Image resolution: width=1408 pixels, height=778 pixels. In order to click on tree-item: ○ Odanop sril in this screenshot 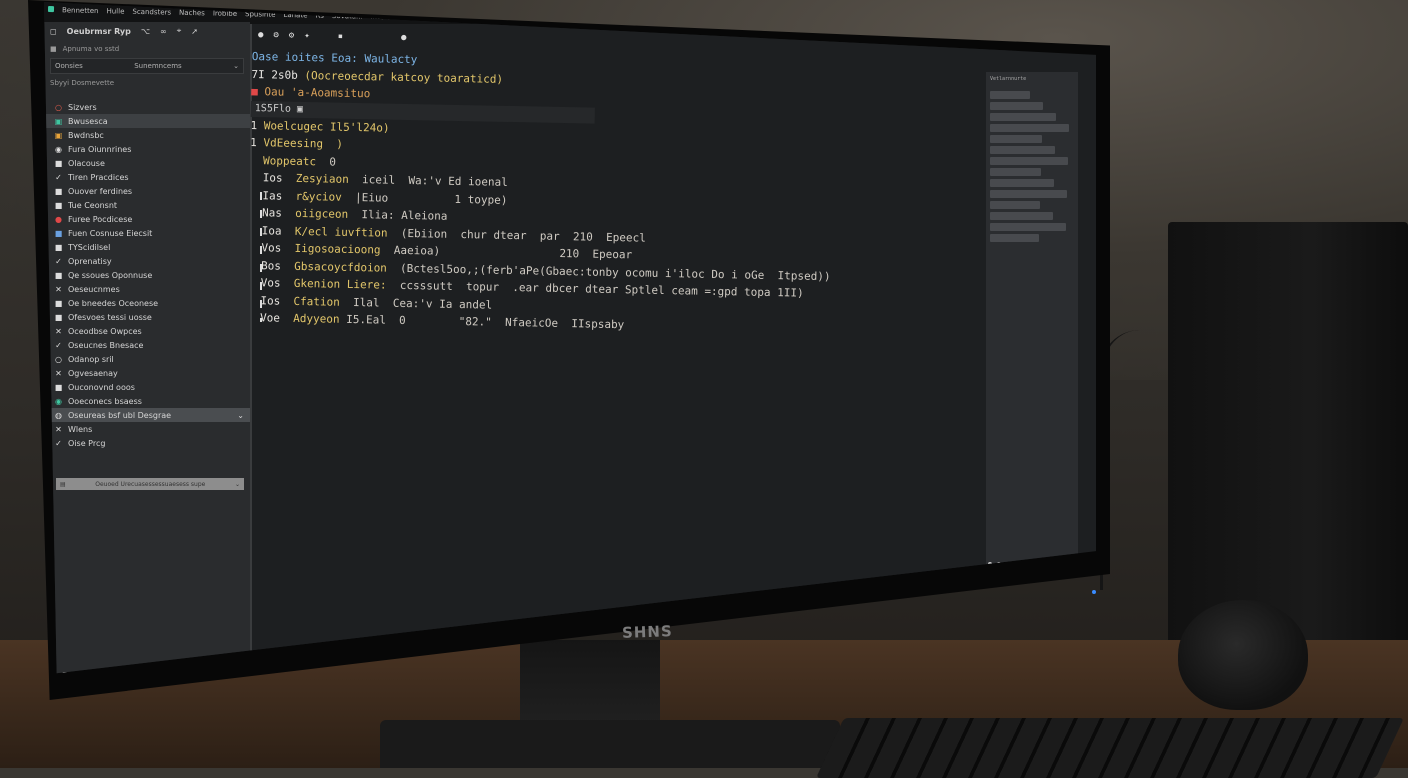, I will do `click(147, 359)`.